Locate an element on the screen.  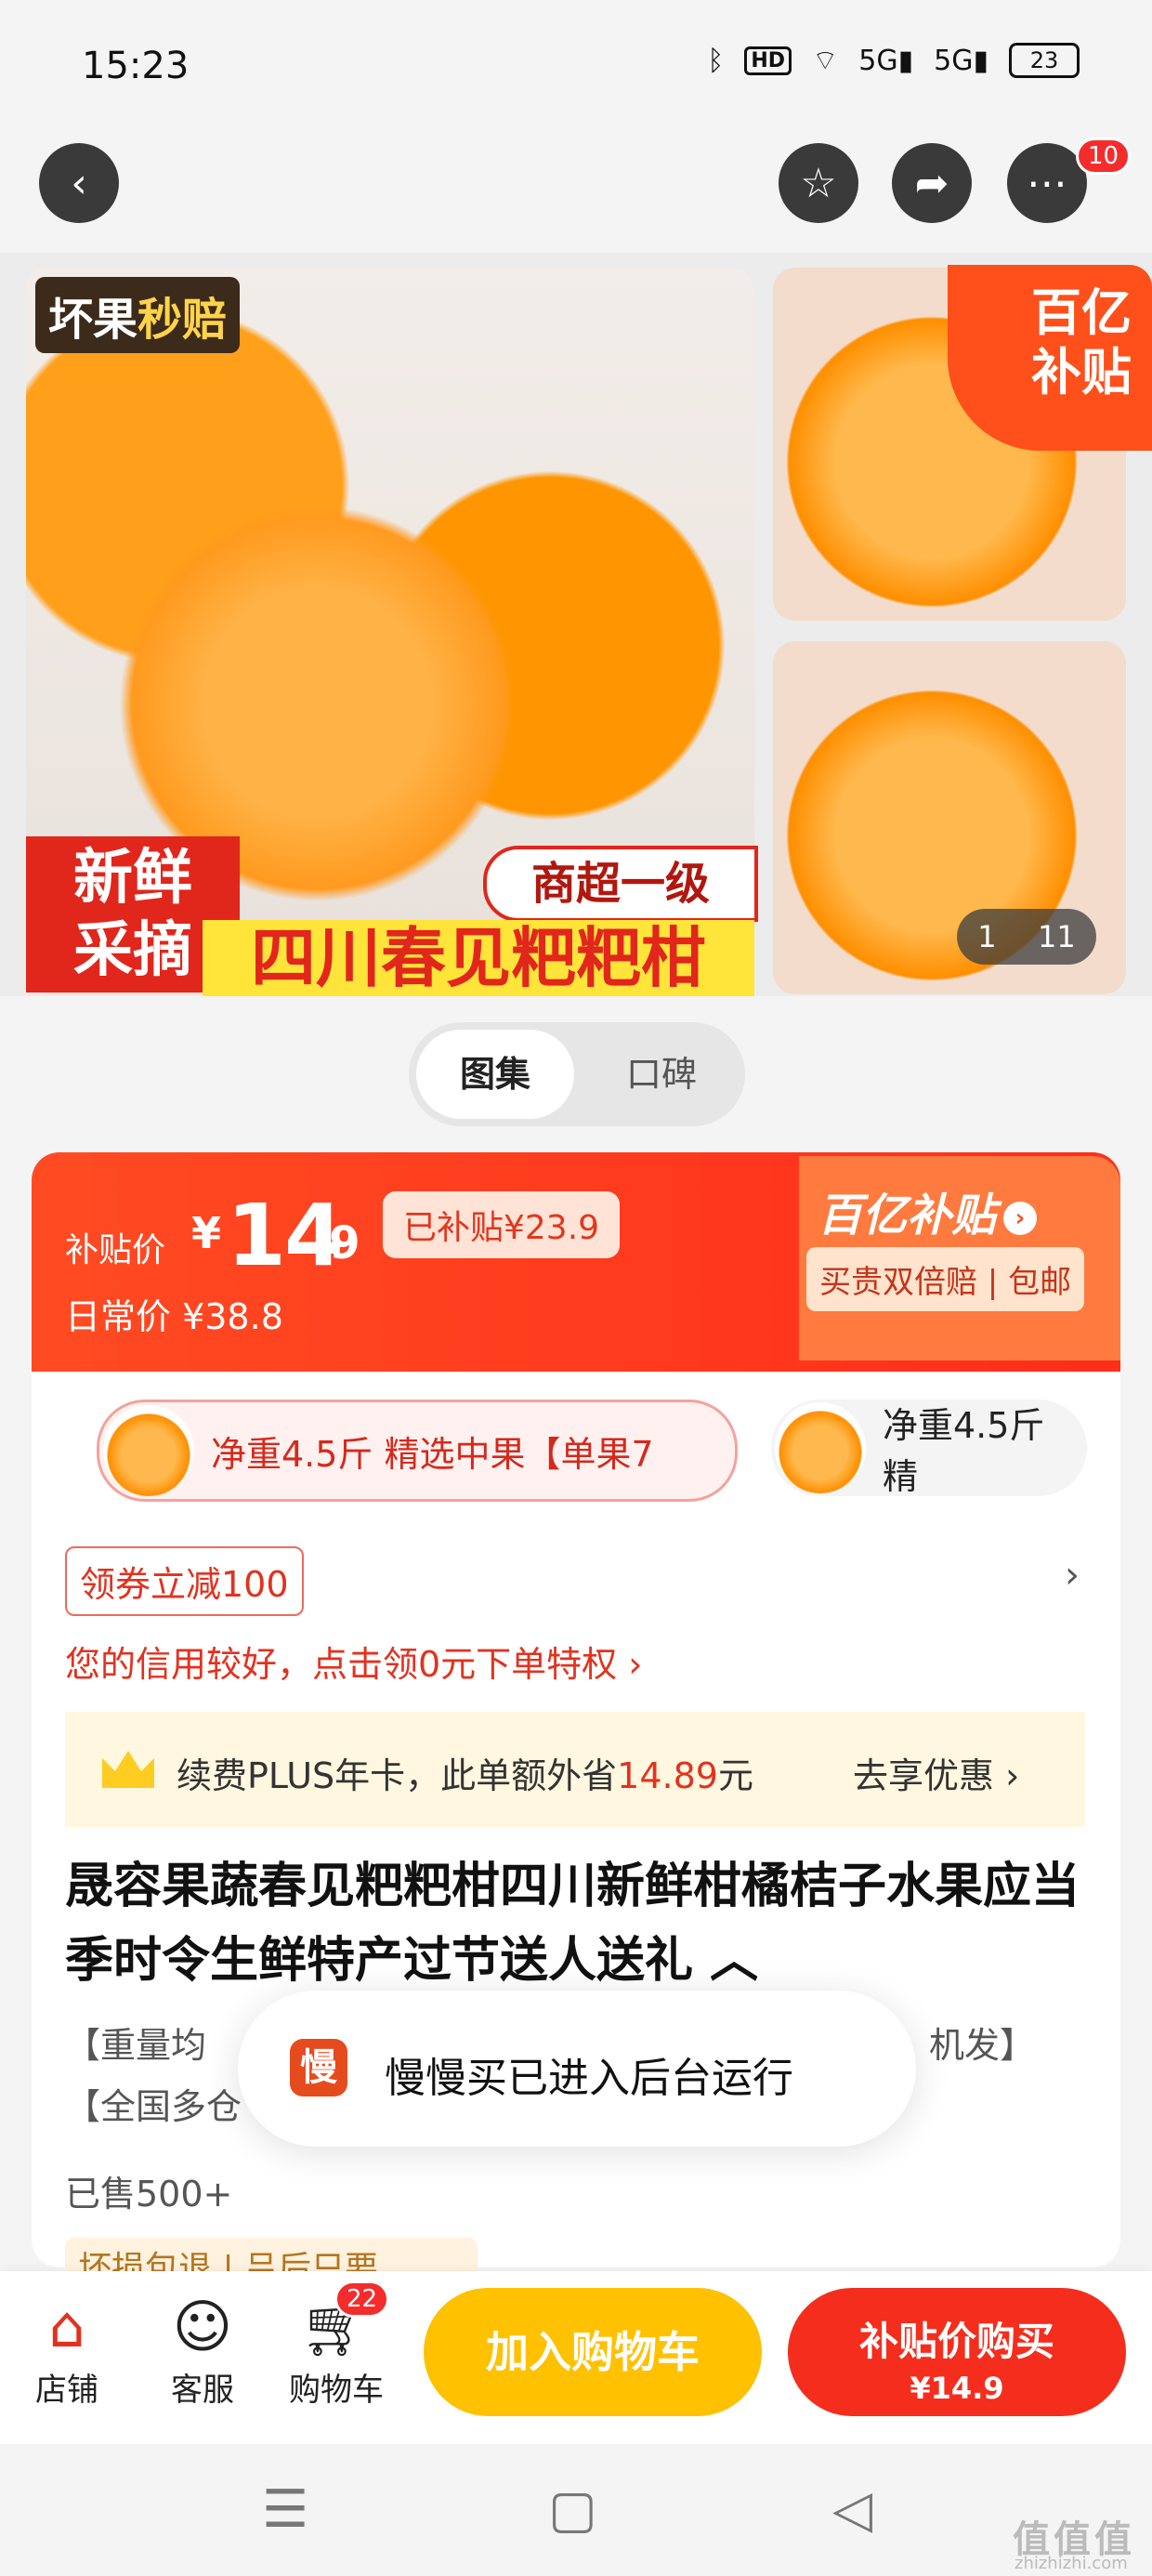
shop-tab: ⌂ 店铺 is located at coordinates (67, 2350).